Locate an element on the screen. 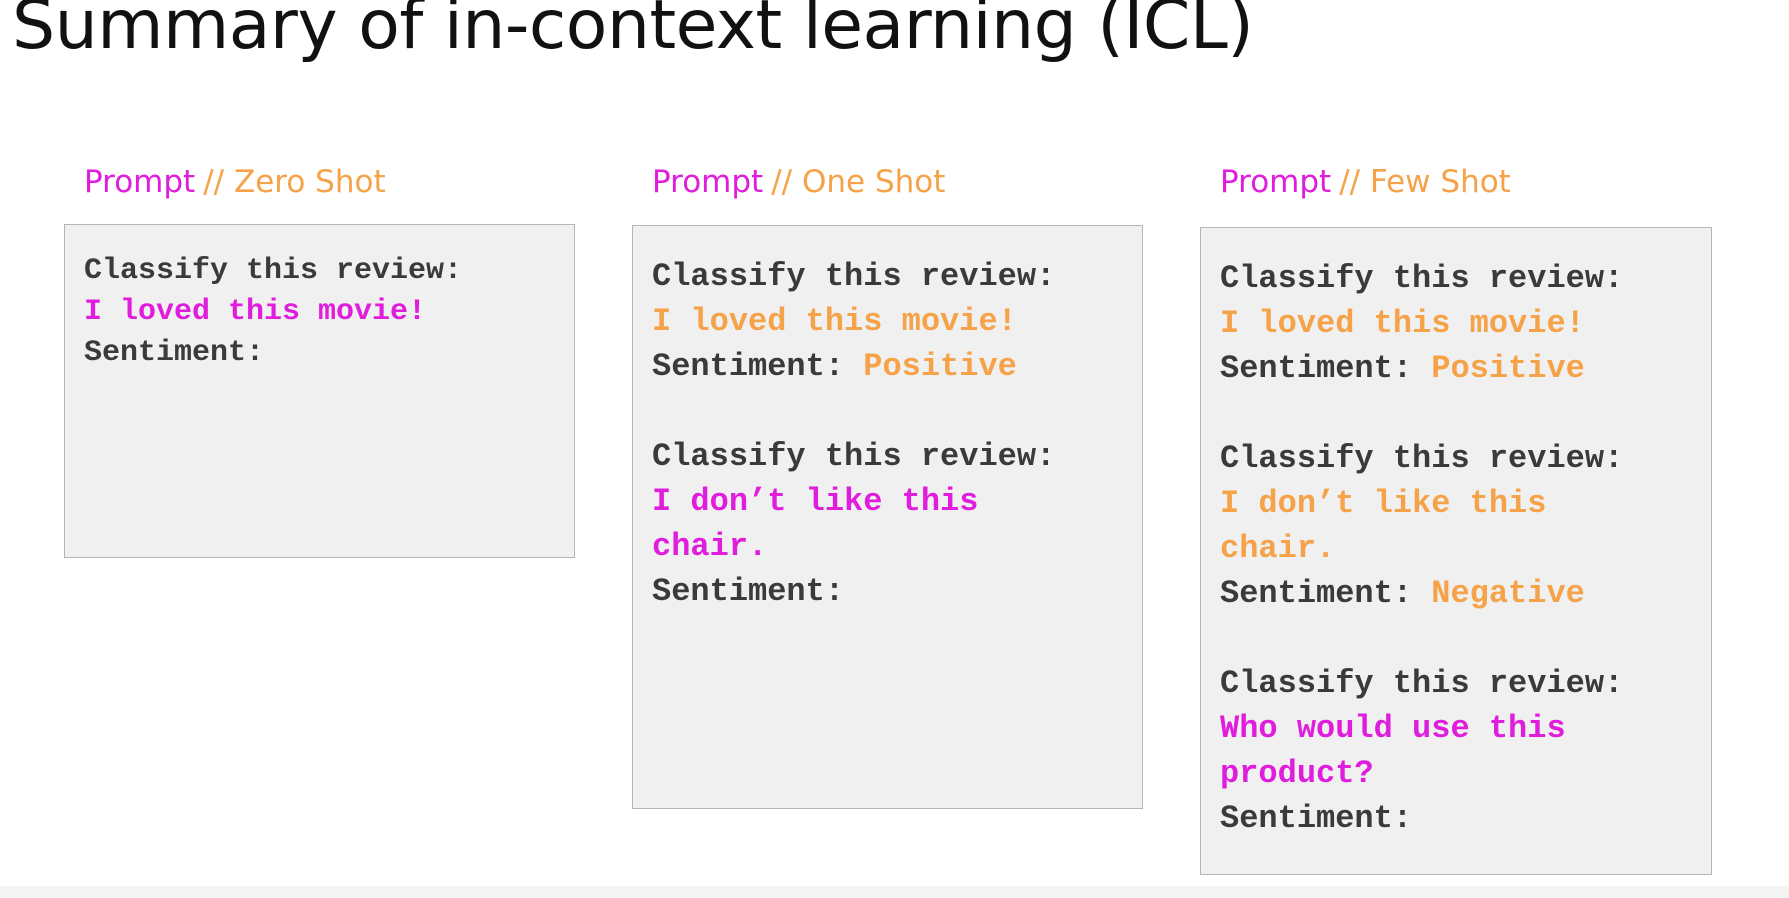  example-sentiment-line: Sentiment: Negative is located at coordinates (1465, 593).